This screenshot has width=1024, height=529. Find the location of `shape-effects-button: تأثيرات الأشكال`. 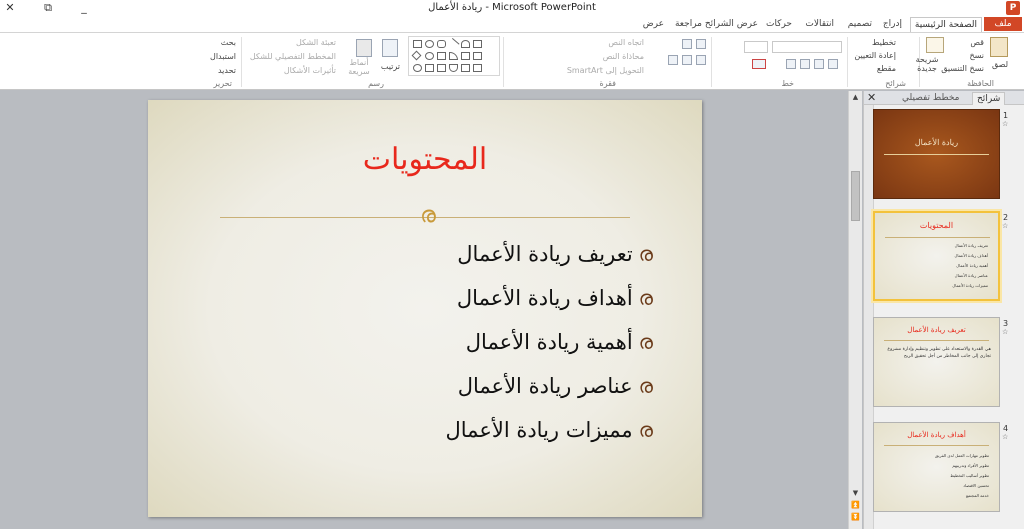

shape-effects-button: تأثيرات الأشكال is located at coordinates (310, 70).